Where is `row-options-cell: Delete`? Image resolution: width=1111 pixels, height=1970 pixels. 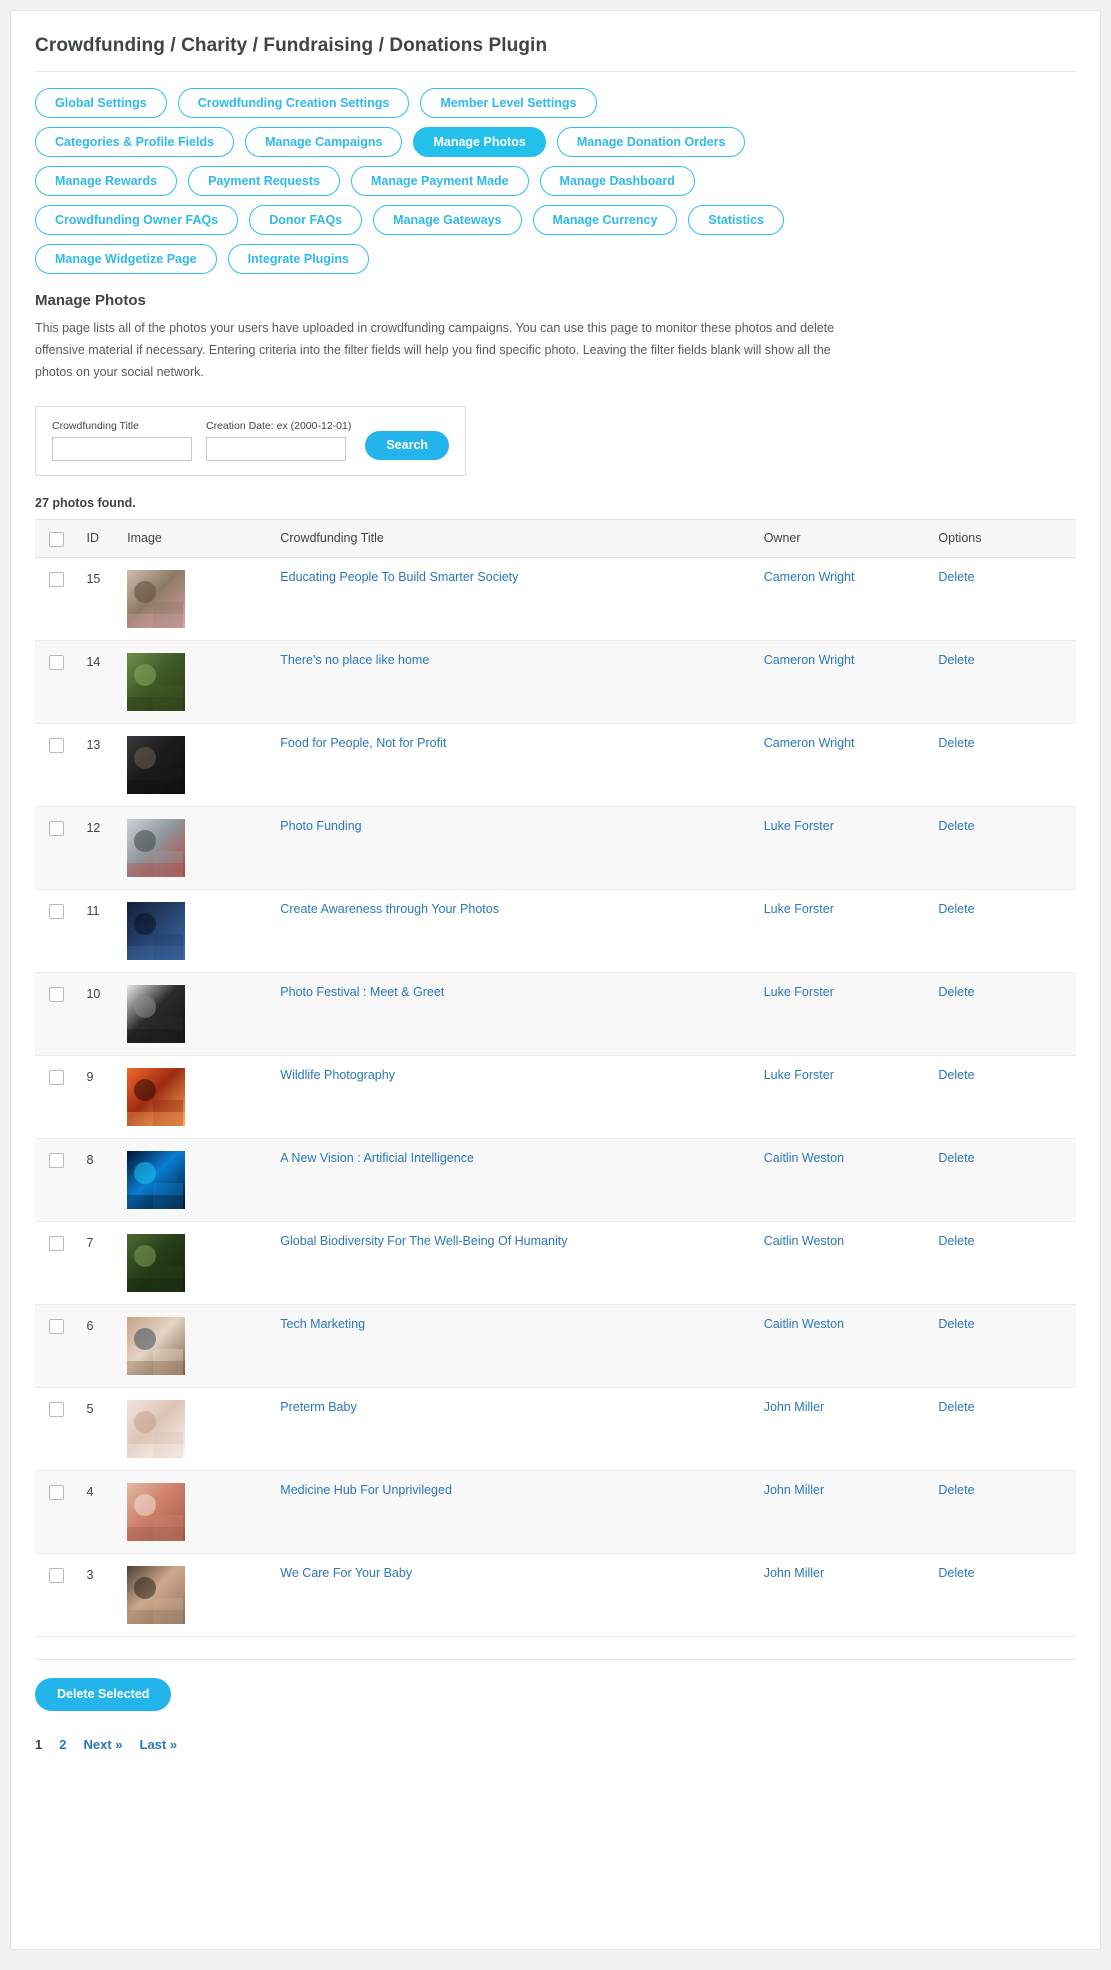
row-options-cell: Delete is located at coordinates (1004, 1263).